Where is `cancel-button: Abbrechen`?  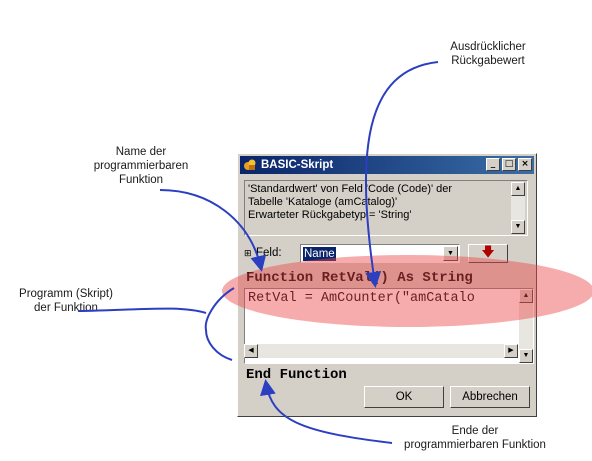 cancel-button: Abbrechen is located at coordinates (490, 397).